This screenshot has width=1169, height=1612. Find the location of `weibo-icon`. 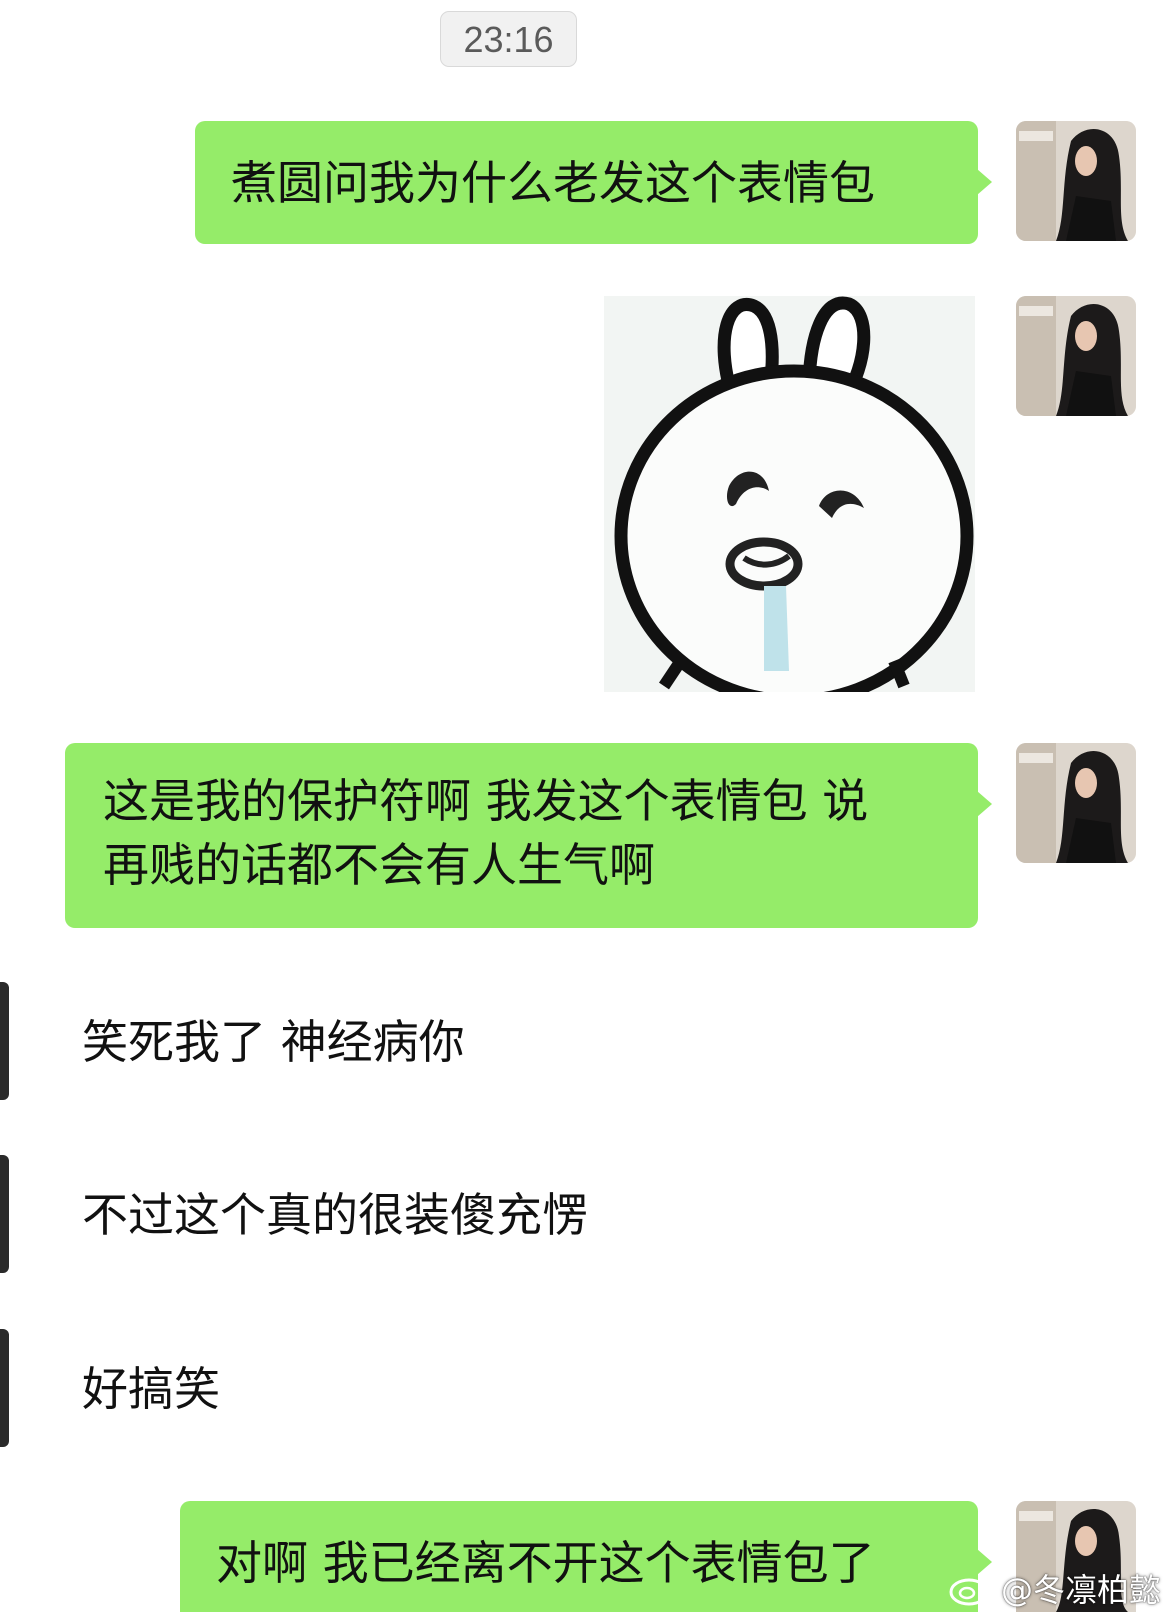

weibo-icon is located at coordinates (971, 1590).